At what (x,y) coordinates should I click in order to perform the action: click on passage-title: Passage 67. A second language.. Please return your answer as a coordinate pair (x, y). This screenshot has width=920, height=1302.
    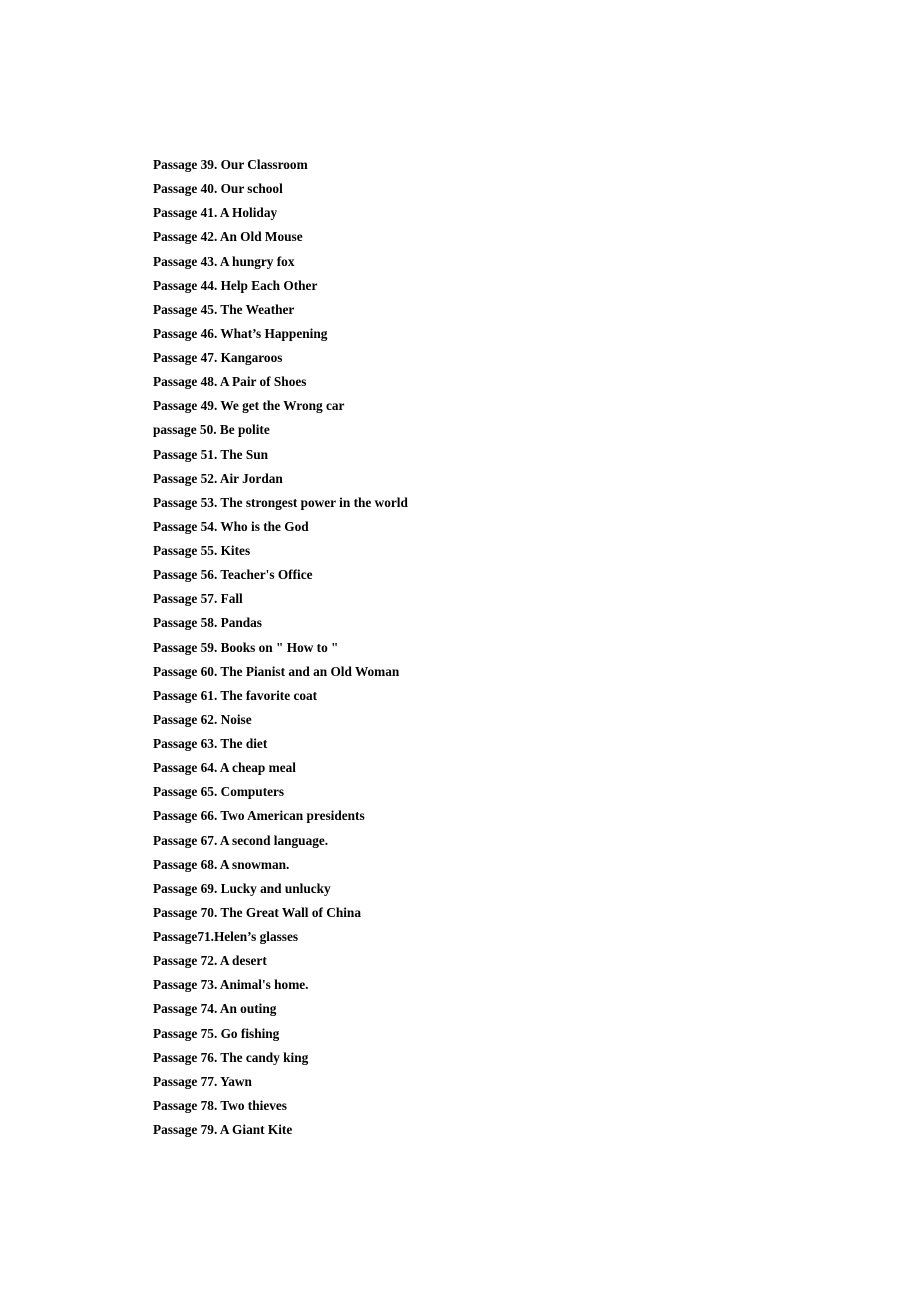
    Looking at the image, I should click on (241, 840).